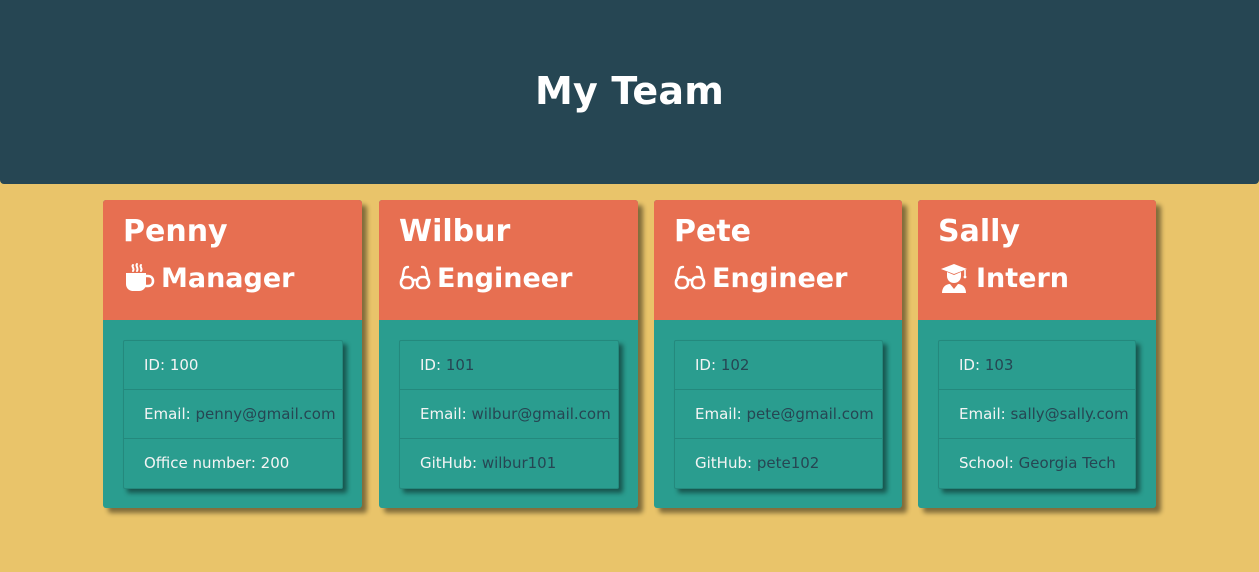  What do you see at coordinates (713, 231) in the screenshot?
I see `employee-name: Pete` at bounding box center [713, 231].